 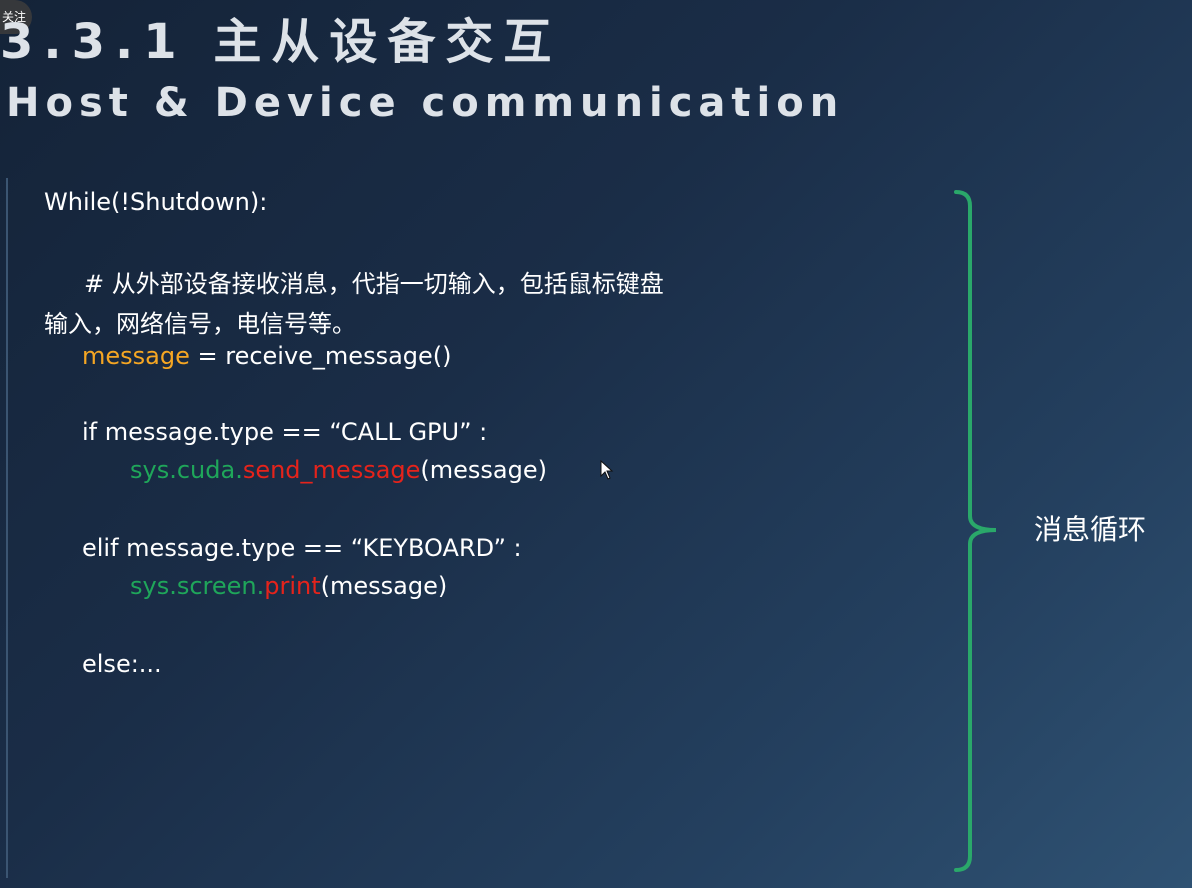 What do you see at coordinates (374, 284) in the screenshot?
I see `code-comment-line-1: # 从外部设备接收消息，代指一切输入，包括鼠标键盘` at bounding box center [374, 284].